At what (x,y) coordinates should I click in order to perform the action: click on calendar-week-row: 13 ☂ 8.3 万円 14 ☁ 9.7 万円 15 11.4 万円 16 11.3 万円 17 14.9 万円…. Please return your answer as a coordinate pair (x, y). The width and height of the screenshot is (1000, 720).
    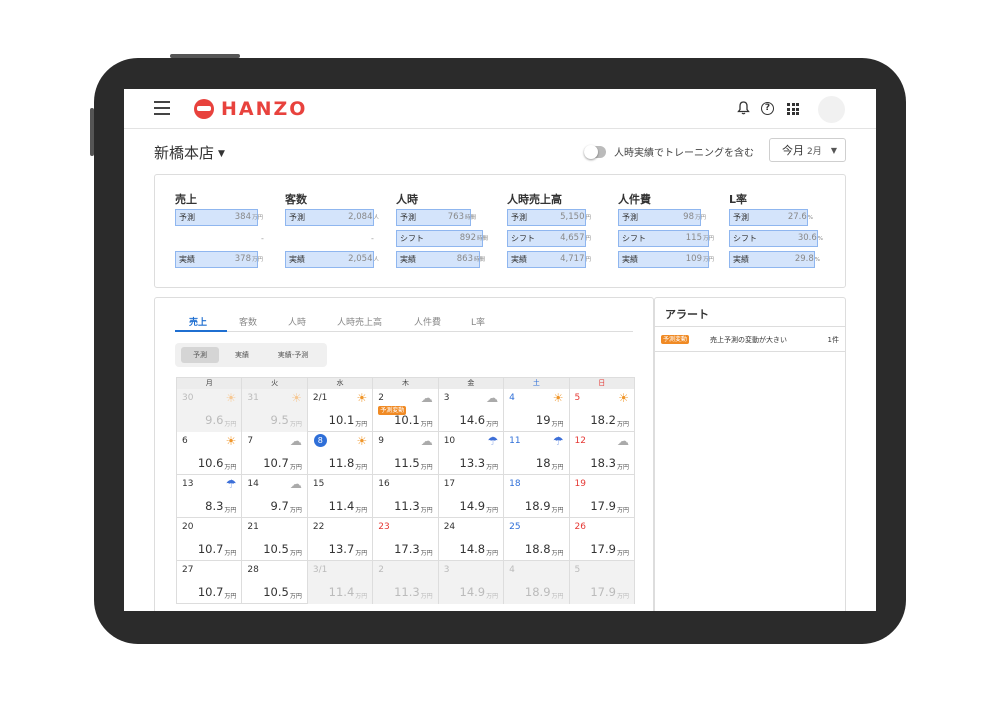
    Looking at the image, I should click on (406, 496).